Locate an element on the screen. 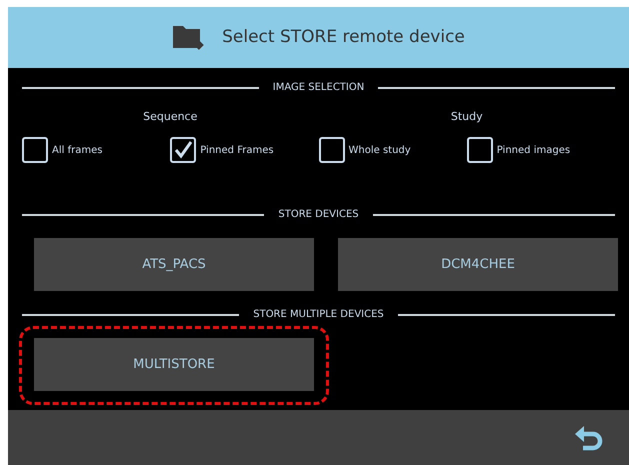 This screenshot has width=629, height=465. device-button: DCM4CHEE is located at coordinates (478, 264).